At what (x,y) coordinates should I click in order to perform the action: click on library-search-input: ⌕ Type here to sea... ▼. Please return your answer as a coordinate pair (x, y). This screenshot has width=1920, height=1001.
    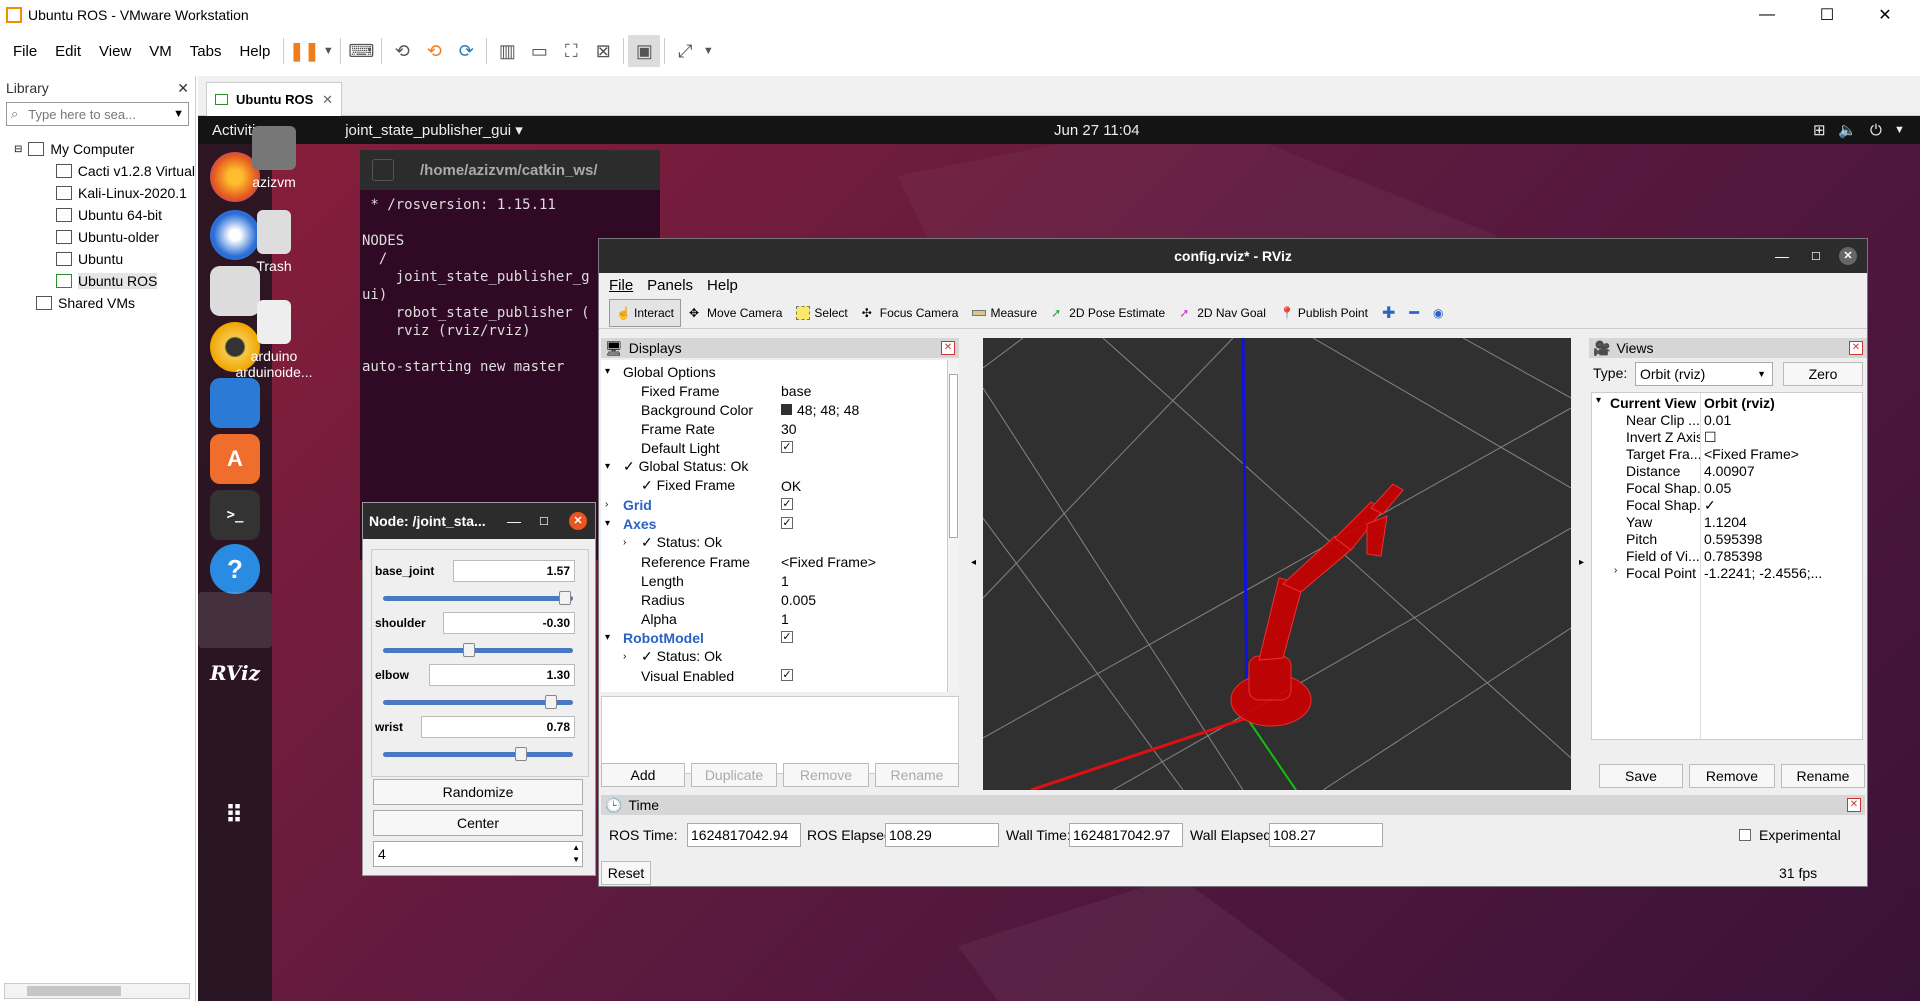
    Looking at the image, I should click on (97, 114).